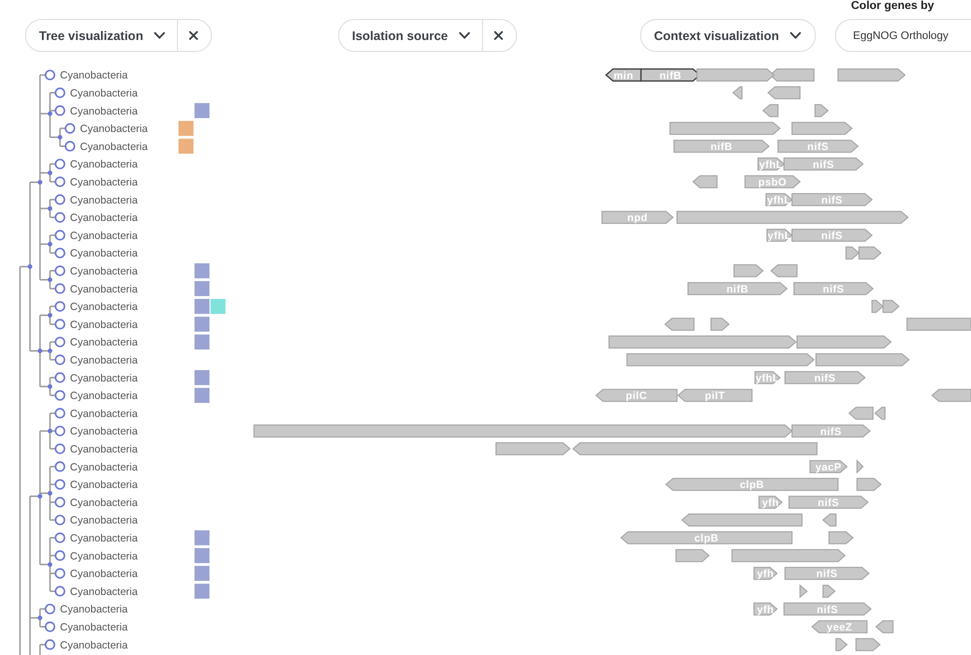  I want to click on gene-label: pilT, so click(715, 396).